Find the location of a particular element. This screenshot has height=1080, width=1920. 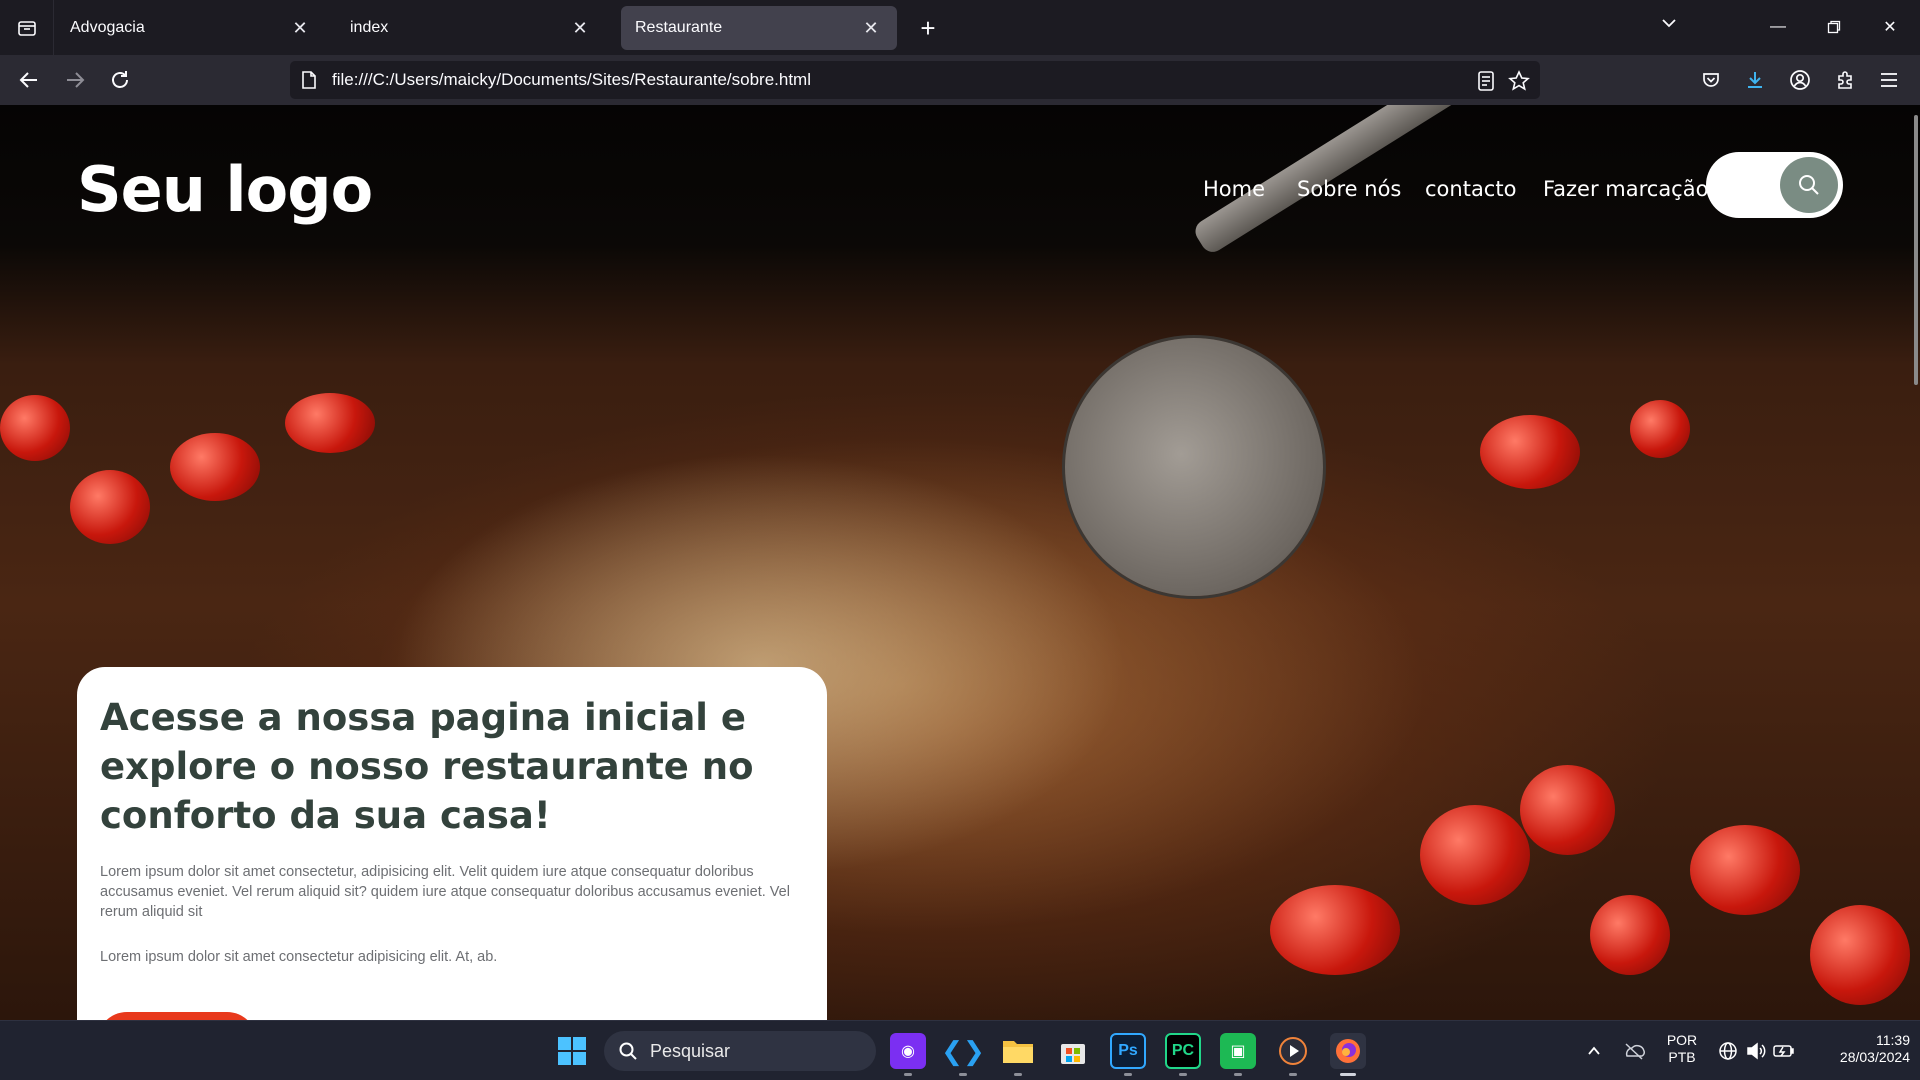

vscode-icon: ❮❯ is located at coordinates (963, 1051).